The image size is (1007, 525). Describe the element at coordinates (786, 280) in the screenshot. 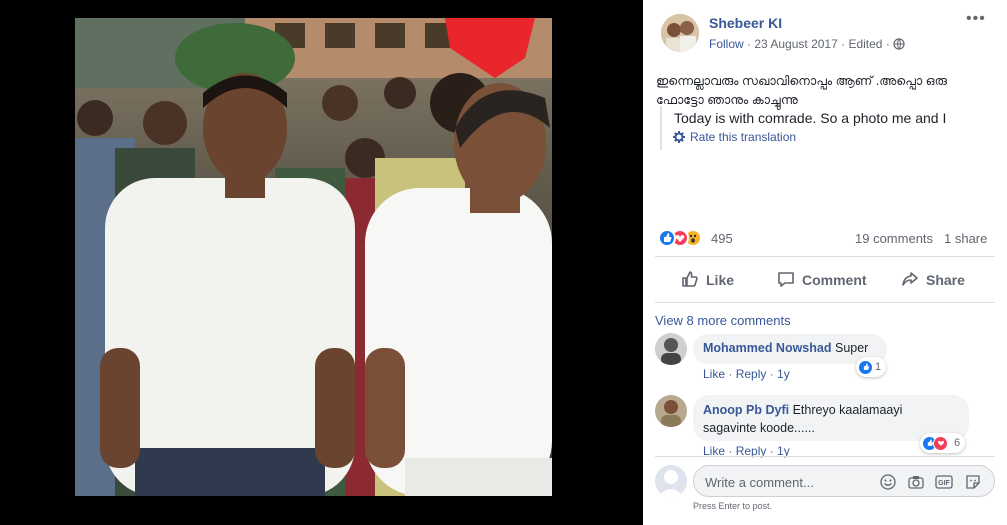

I see `comment-bubble-icon` at that location.